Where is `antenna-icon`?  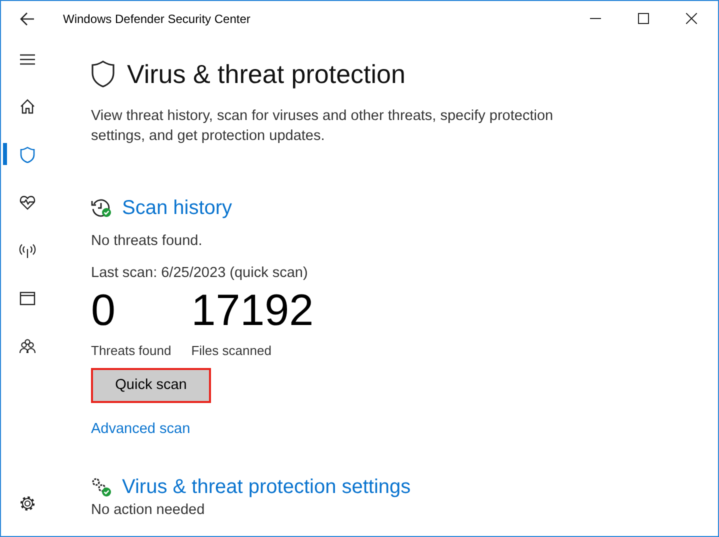
antenna-icon is located at coordinates (27, 250).